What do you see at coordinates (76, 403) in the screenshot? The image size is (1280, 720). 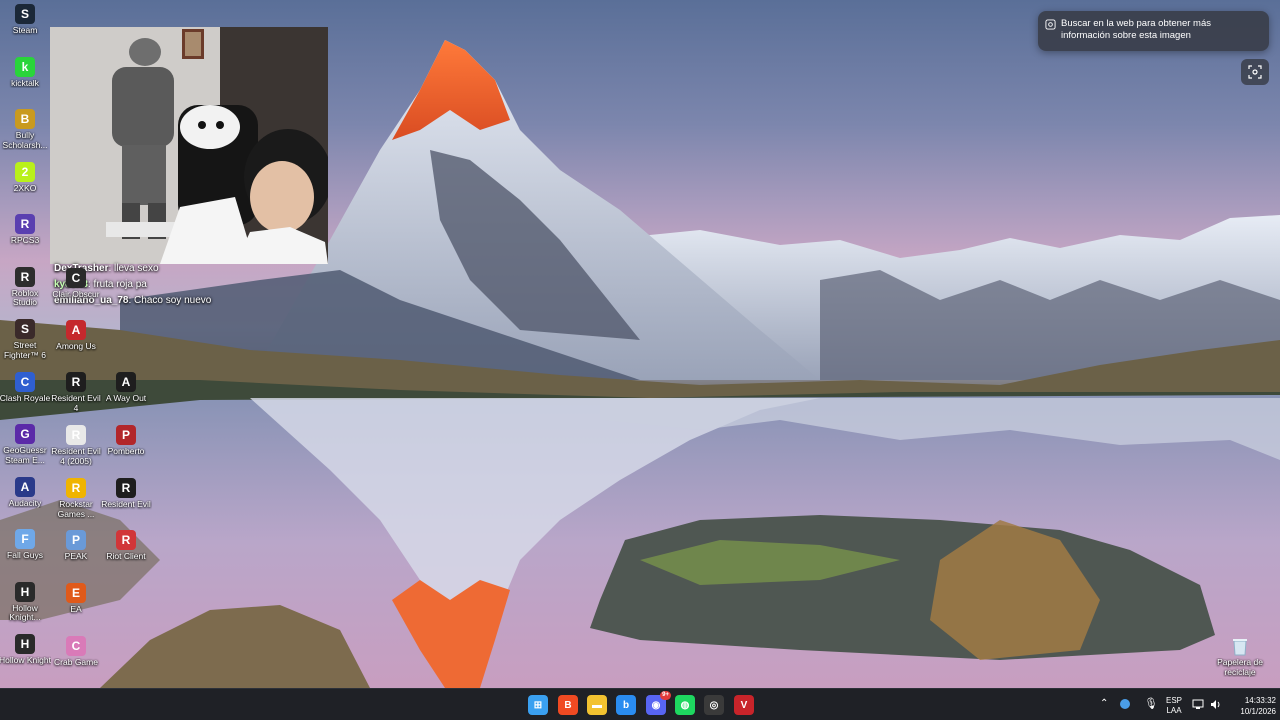 I see `desktop-icon-label: Resident Evil 4` at bounding box center [76, 403].